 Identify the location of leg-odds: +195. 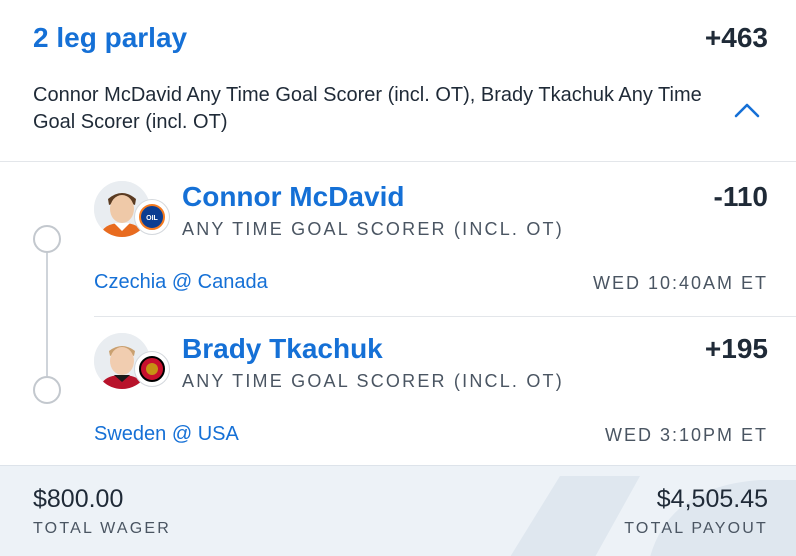
(736, 348).